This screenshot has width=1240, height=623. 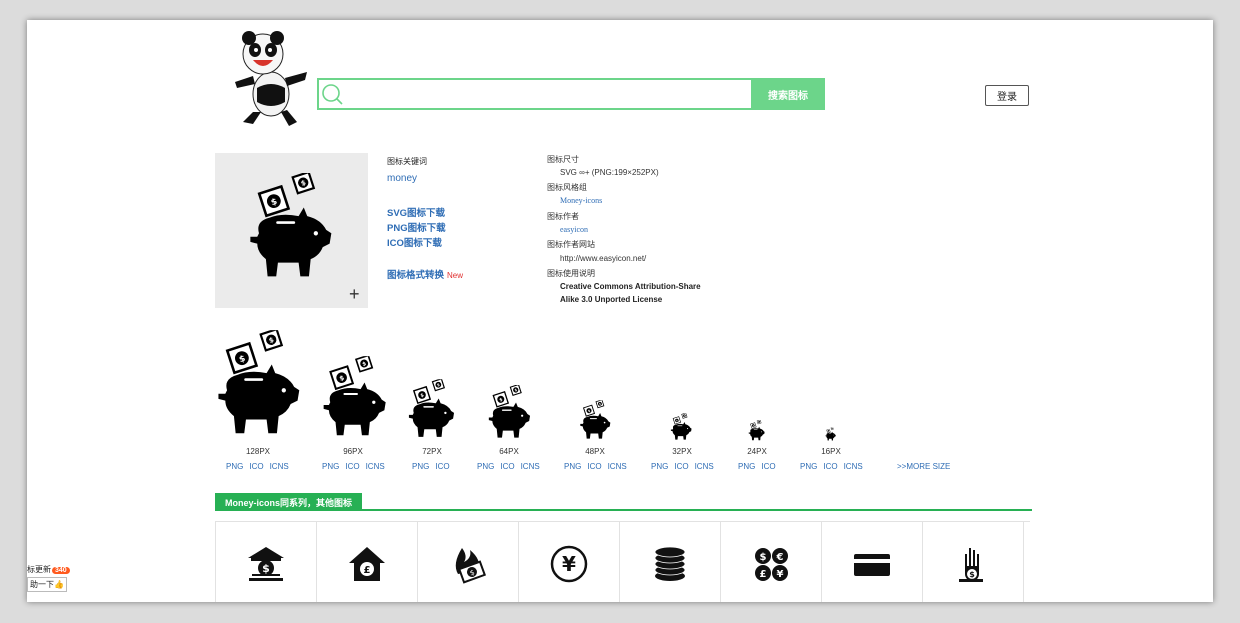 I want to click on burning-money-icon: $, so click(x=471, y=566).